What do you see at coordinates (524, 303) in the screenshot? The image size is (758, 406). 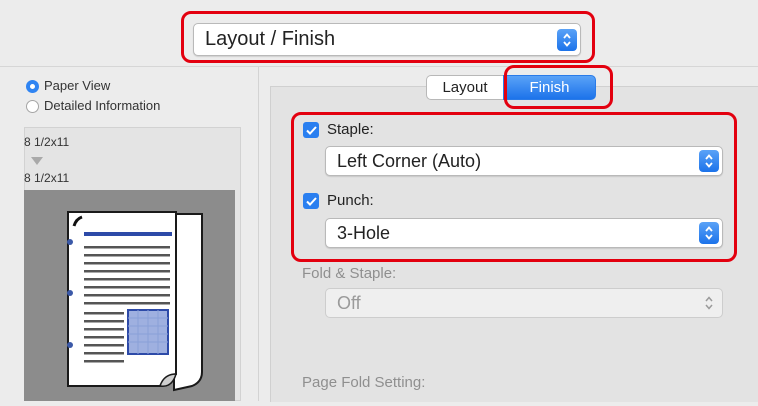 I see `fold-staple-select: Off` at bounding box center [524, 303].